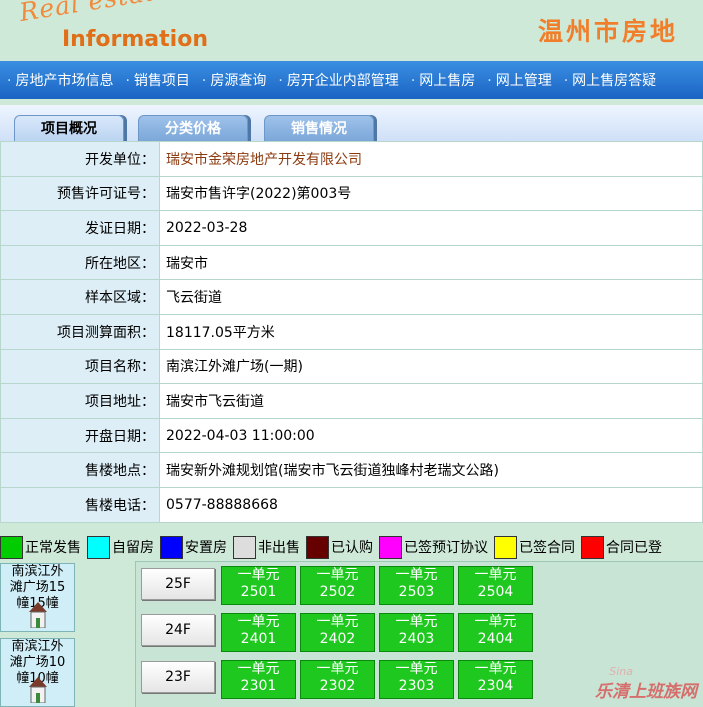 The height and width of the screenshot is (707, 703). What do you see at coordinates (37, 587) in the screenshot?
I see `building-name-line: 滩广场15` at bounding box center [37, 587].